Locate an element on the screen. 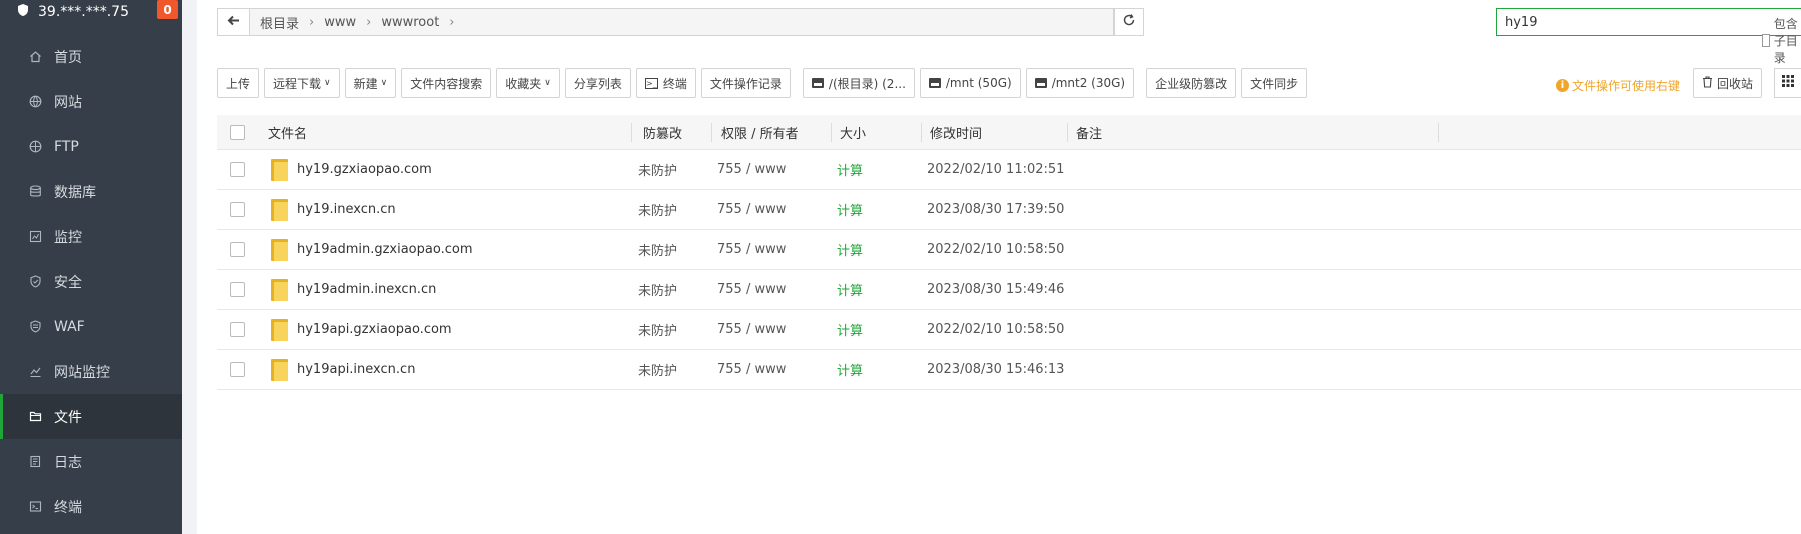  sidebar-item-security: 安全 is located at coordinates (91, 281).